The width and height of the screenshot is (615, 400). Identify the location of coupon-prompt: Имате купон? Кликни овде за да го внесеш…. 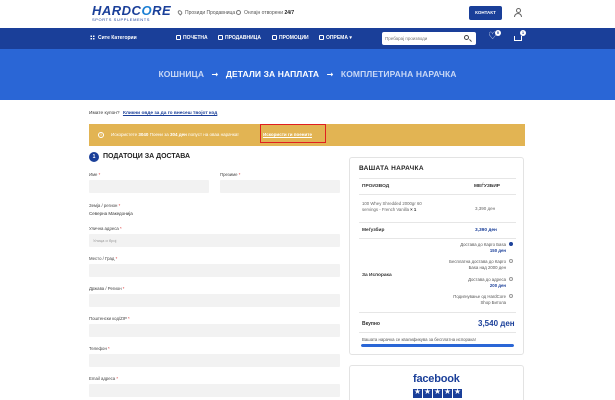
(153, 113).